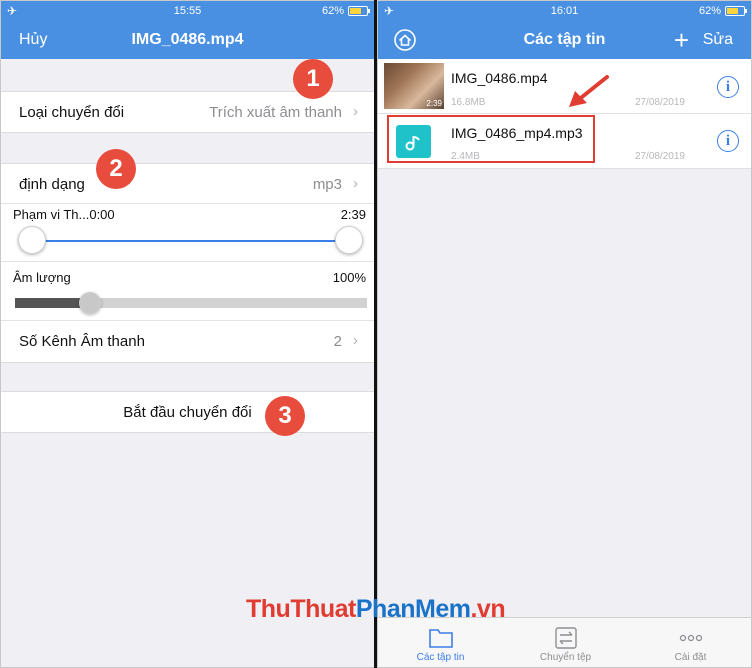 The width and height of the screenshot is (752, 668). Describe the element at coordinates (116, 169) in the screenshot. I see `step-badge-2: 2` at that location.